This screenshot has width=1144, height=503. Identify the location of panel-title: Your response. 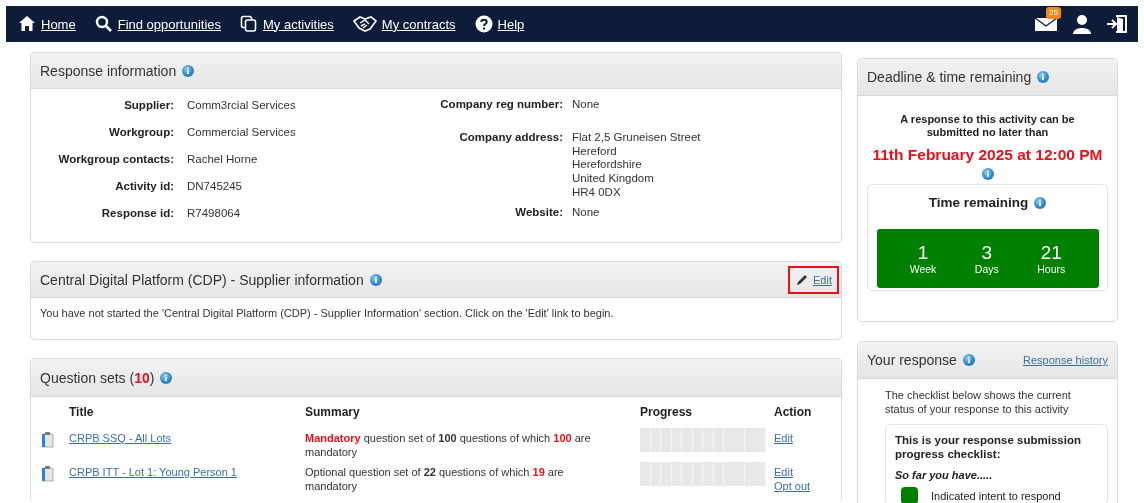
(912, 360).